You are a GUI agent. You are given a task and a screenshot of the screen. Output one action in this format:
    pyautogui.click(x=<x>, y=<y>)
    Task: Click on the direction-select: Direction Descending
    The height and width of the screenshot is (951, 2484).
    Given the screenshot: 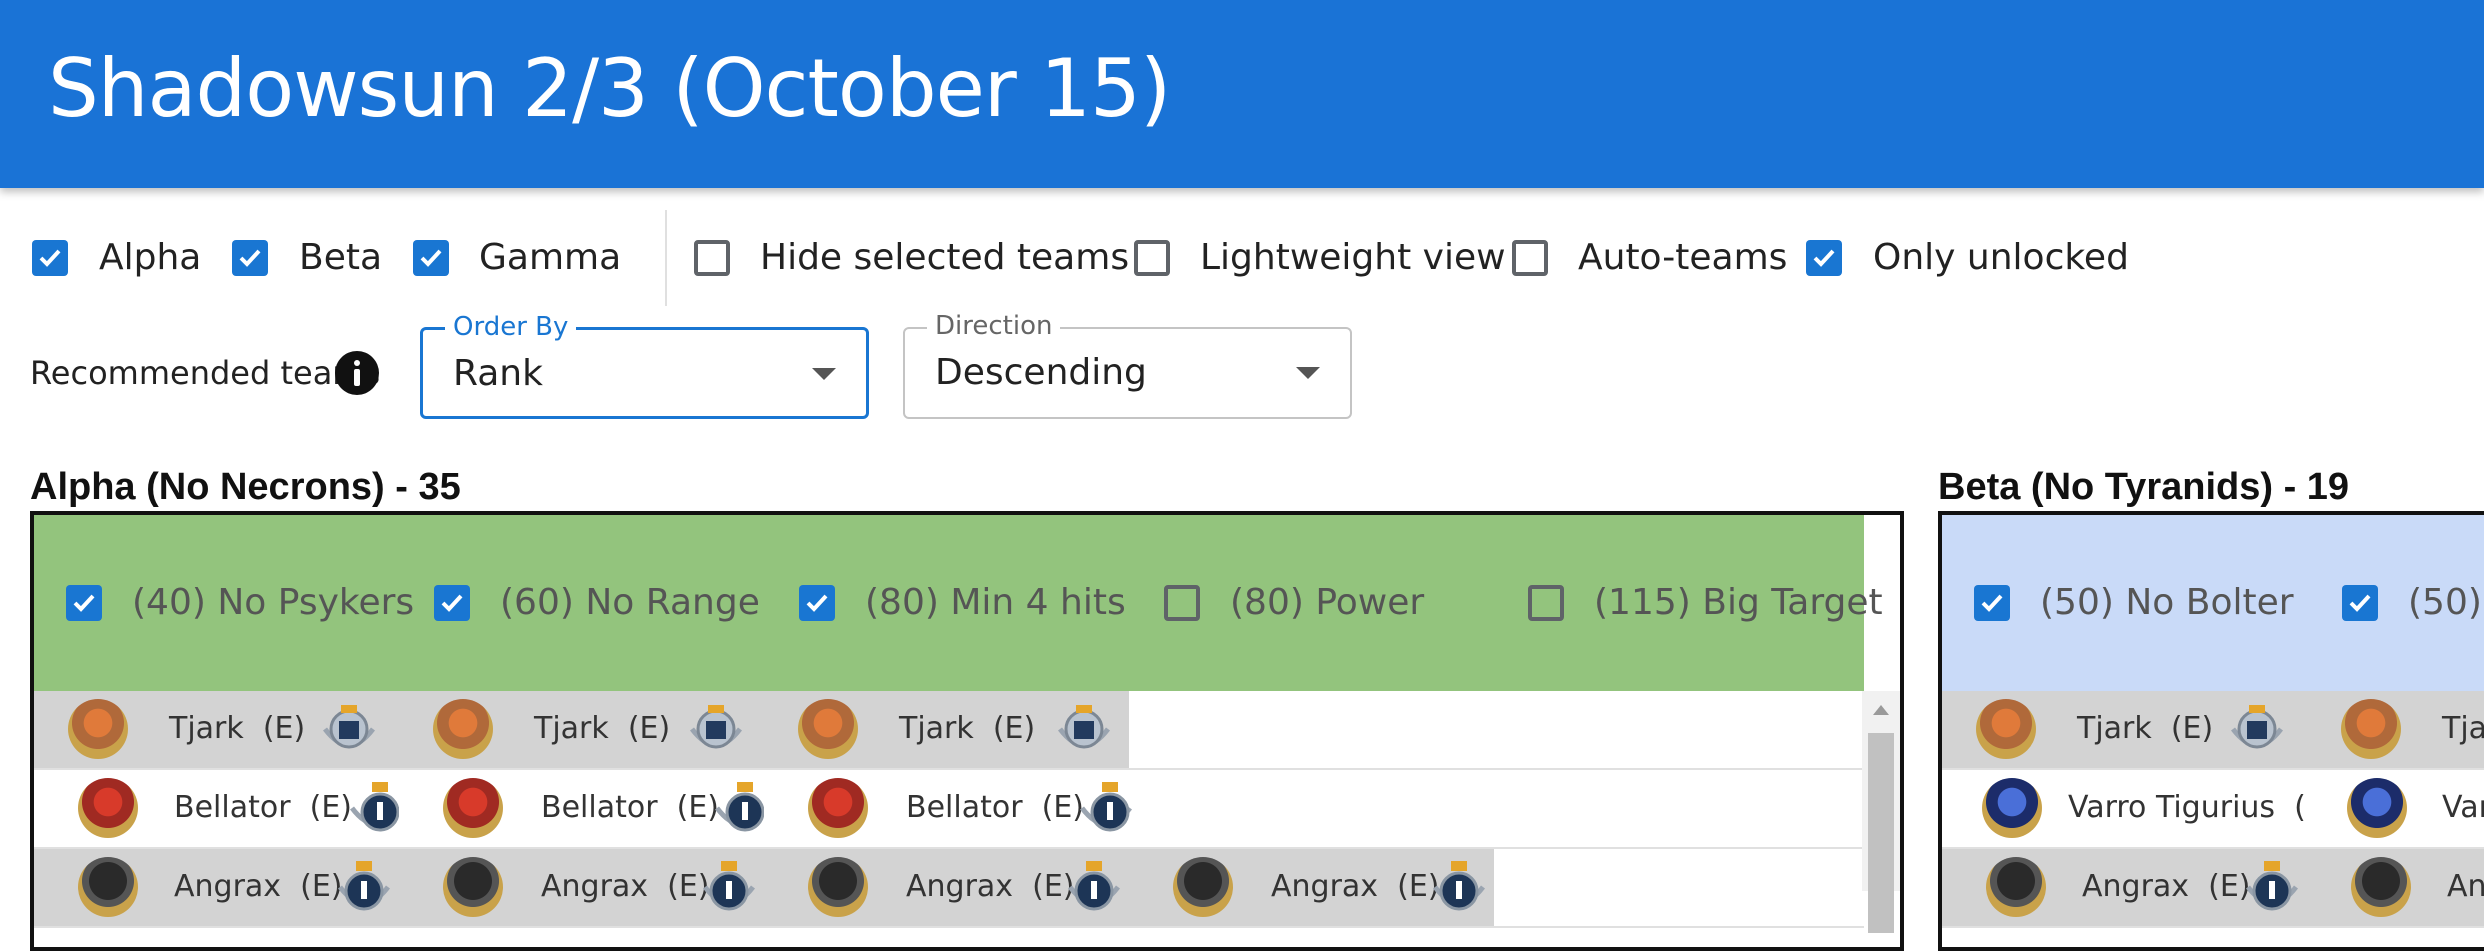 What is the action you would take?
    pyautogui.click(x=1127, y=365)
    